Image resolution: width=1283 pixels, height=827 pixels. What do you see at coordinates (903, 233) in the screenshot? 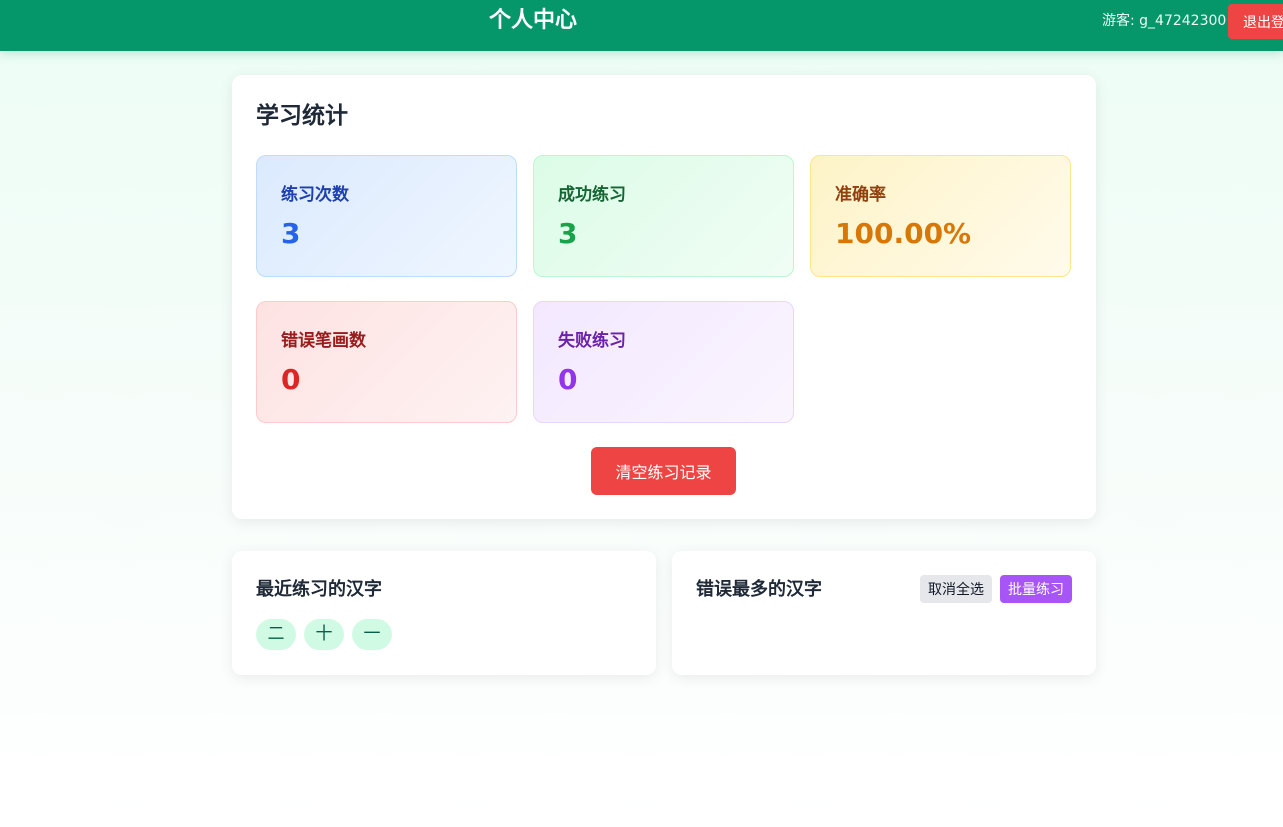
I see `stat-value: 100.00%` at bounding box center [903, 233].